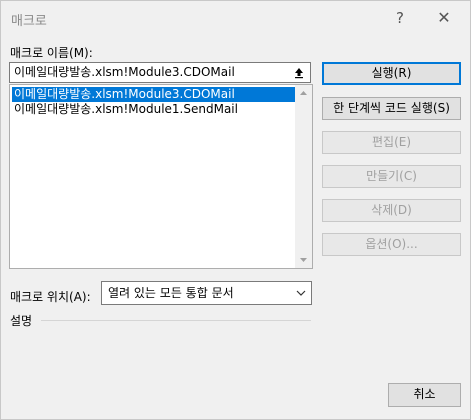 The width and height of the screenshot is (471, 420). Describe the element at coordinates (21, 321) in the screenshot. I see `description-label: 설명` at that location.